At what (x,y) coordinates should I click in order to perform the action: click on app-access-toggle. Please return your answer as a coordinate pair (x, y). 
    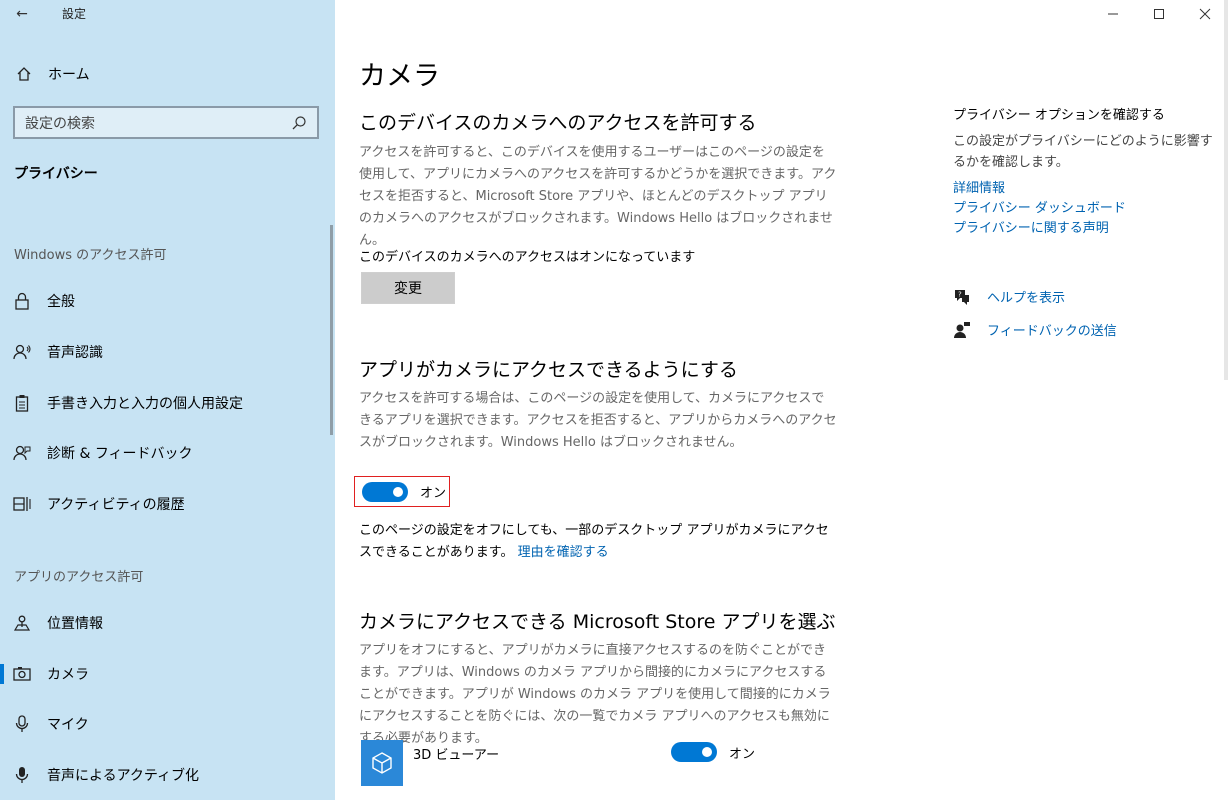
    Looking at the image, I should click on (385, 491).